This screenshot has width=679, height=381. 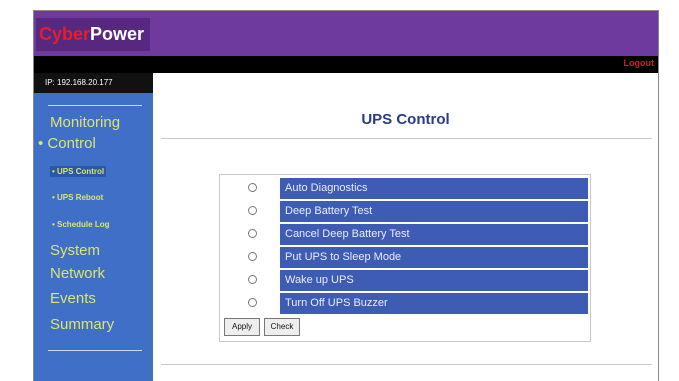 What do you see at coordinates (77, 273) in the screenshot?
I see `menu-network: Network` at bounding box center [77, 273].